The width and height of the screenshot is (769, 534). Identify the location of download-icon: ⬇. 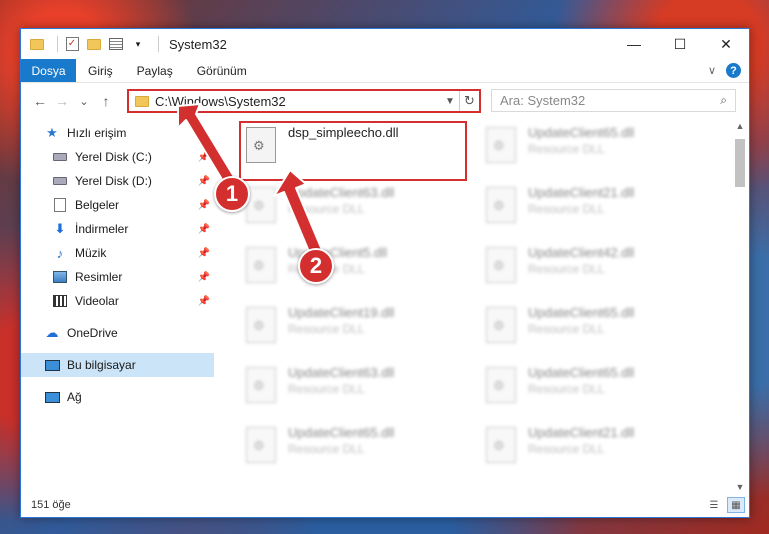
(60, 228).